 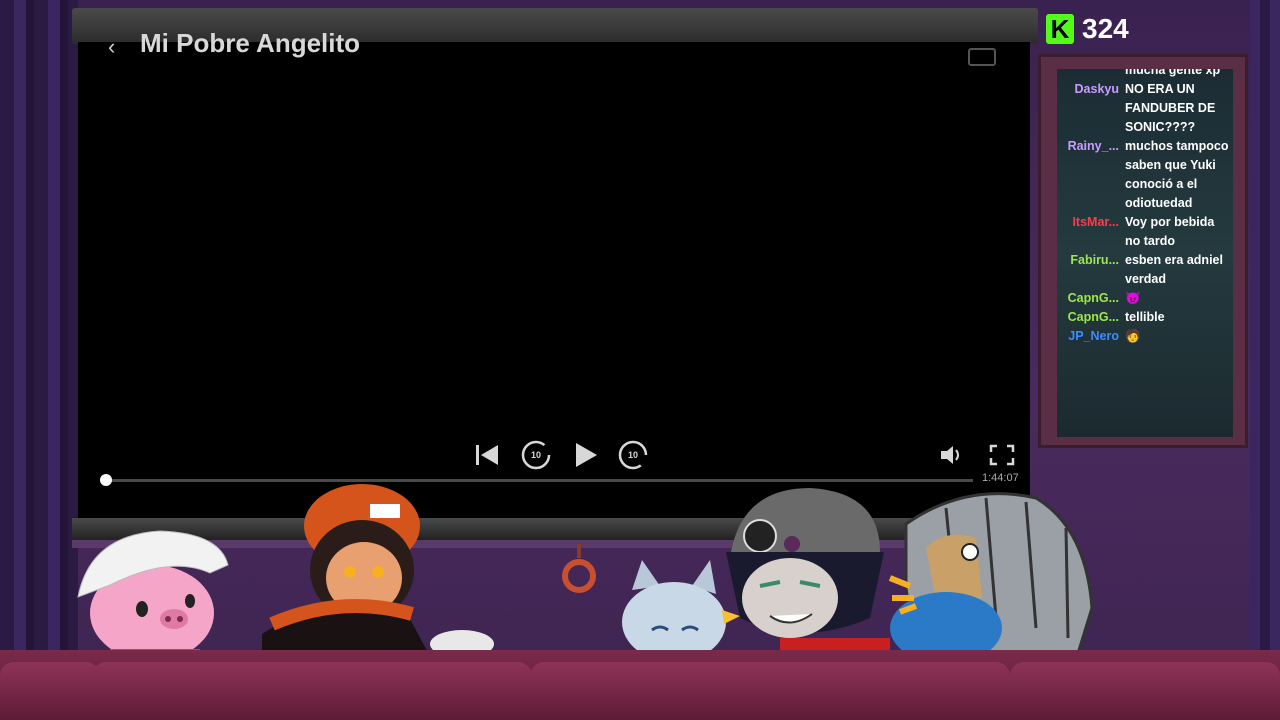 I want to click on progress-bar, so click(x=539, y=480).